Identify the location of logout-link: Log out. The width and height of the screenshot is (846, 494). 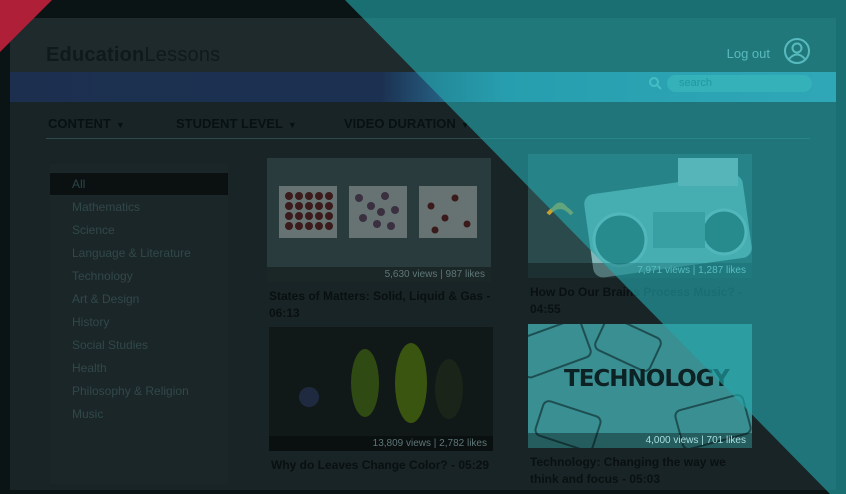
(748, 53).